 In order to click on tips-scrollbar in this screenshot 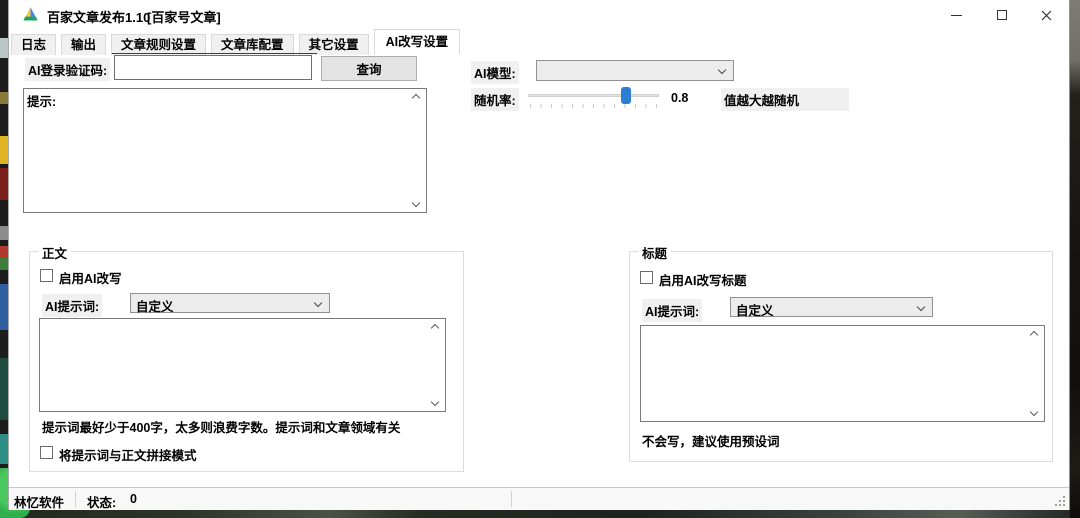, I will do `click(417, 150)`.